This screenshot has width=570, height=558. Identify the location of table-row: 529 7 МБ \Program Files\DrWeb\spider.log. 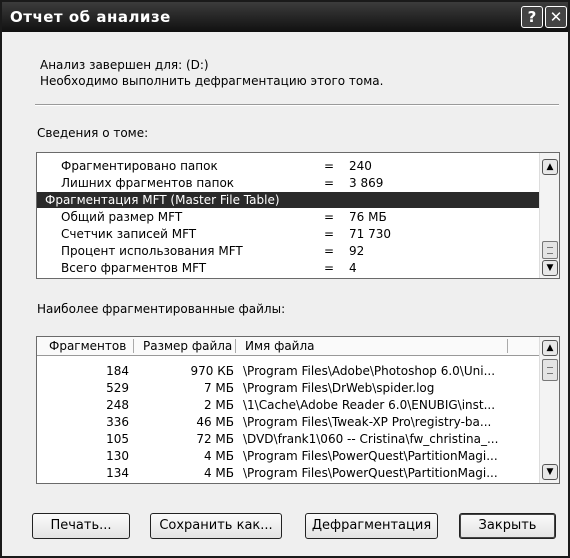
(288, 388).